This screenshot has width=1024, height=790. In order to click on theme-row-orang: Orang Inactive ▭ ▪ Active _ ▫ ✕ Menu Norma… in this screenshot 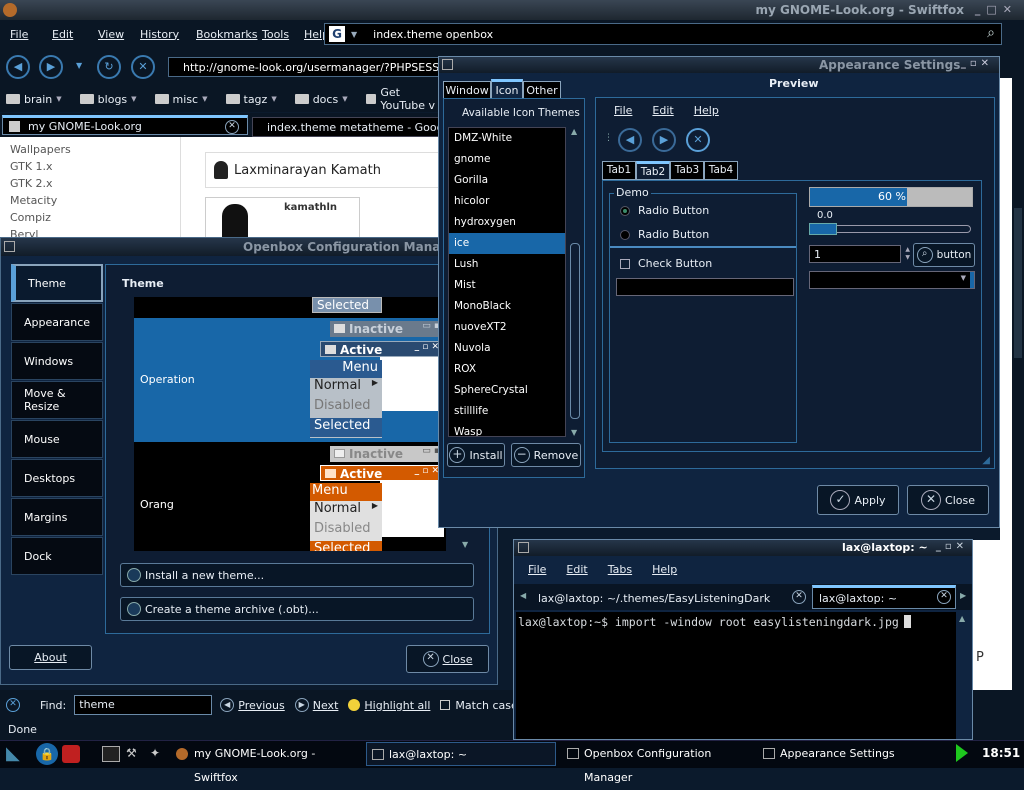, I will do `click(289, 497)`.